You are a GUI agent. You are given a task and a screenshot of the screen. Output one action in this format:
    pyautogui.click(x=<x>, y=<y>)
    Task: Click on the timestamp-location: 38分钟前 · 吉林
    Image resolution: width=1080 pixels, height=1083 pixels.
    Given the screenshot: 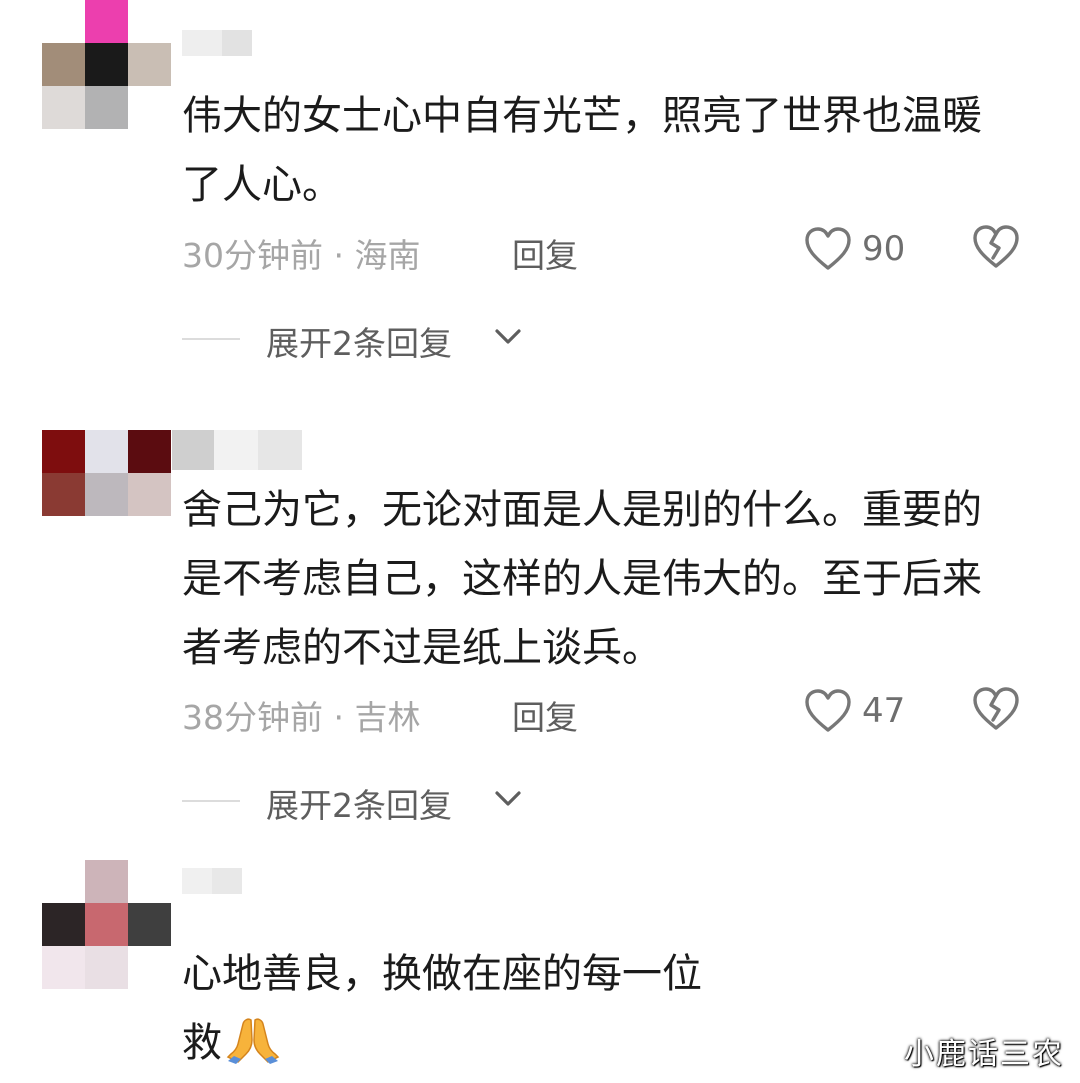 What is the action you would take?
    pyautogui.click(x=301, y=717)
    